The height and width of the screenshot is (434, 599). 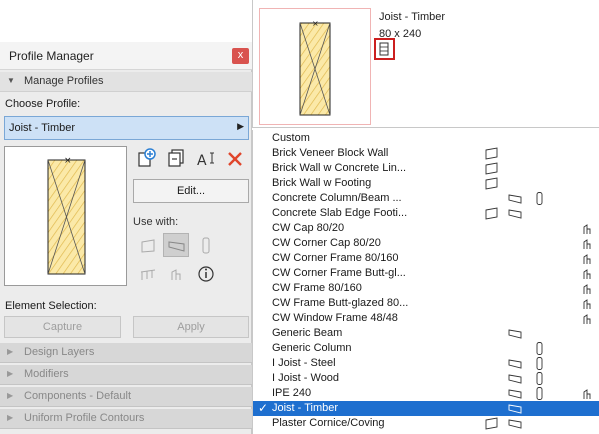 I want to click on components-header: ▶ Components - Default, so click(x=126, y=397).